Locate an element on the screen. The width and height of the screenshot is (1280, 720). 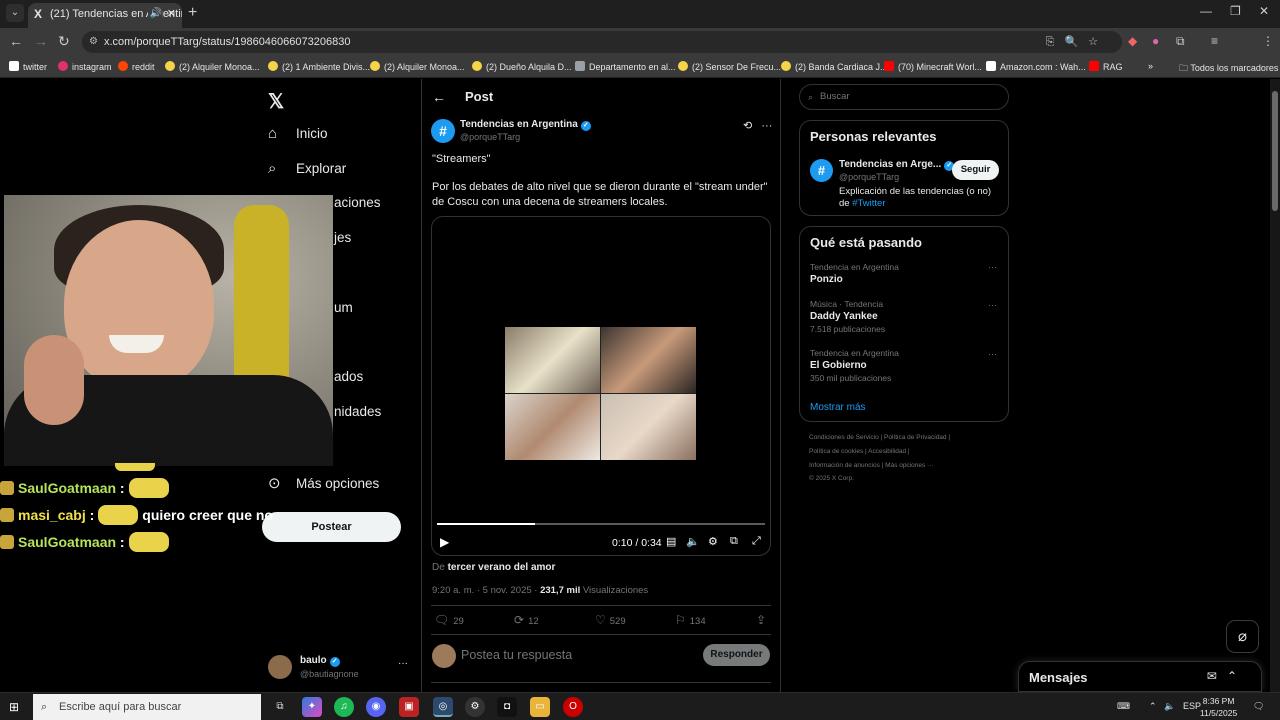
repost-button: ⟳ 12 is located at coordinates (526, 620).